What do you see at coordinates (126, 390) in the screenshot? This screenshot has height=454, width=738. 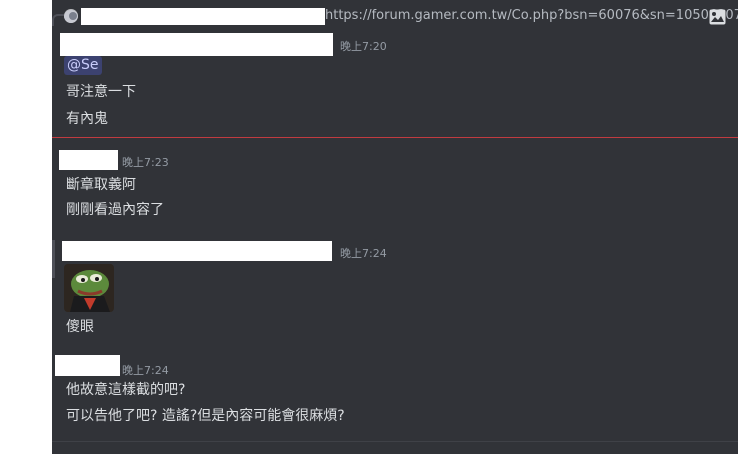 I see `message-text: 他故意這樣截的吧?` at bounding box center [126, 390].